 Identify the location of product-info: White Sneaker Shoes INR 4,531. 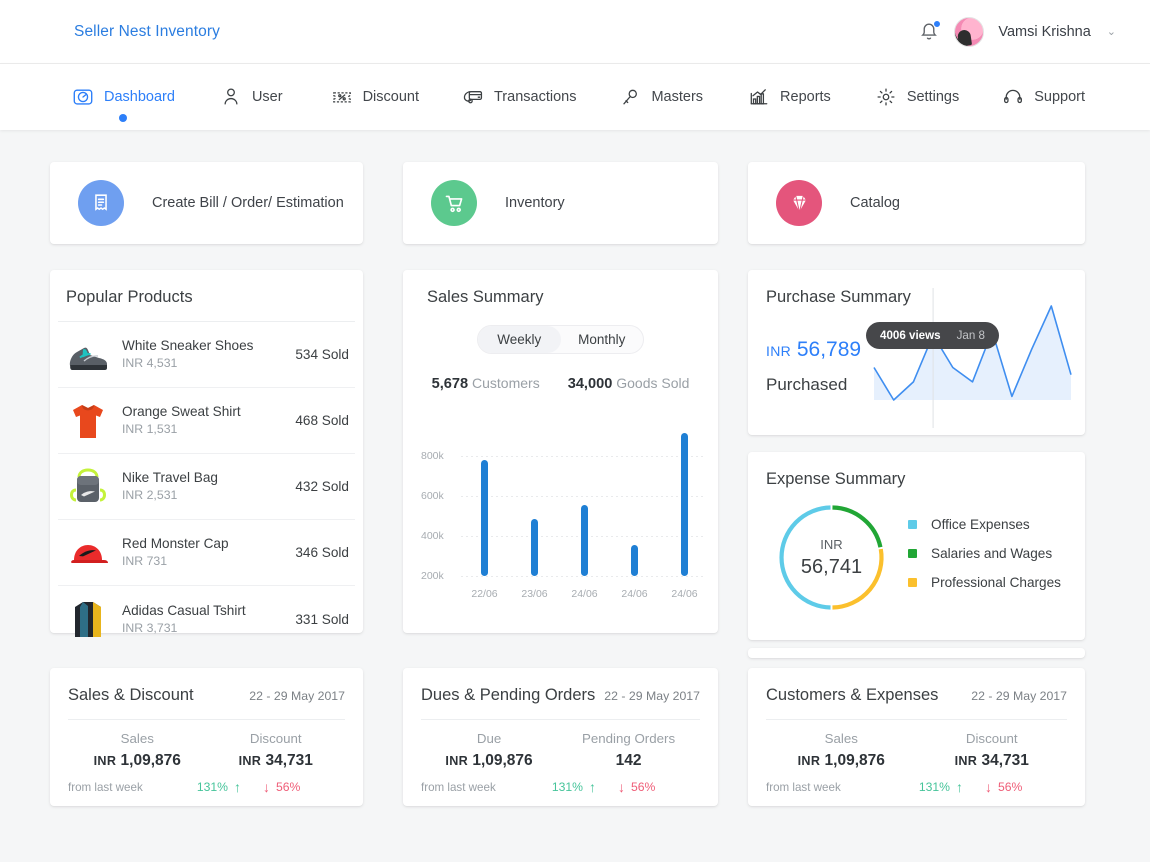
(208, 354).